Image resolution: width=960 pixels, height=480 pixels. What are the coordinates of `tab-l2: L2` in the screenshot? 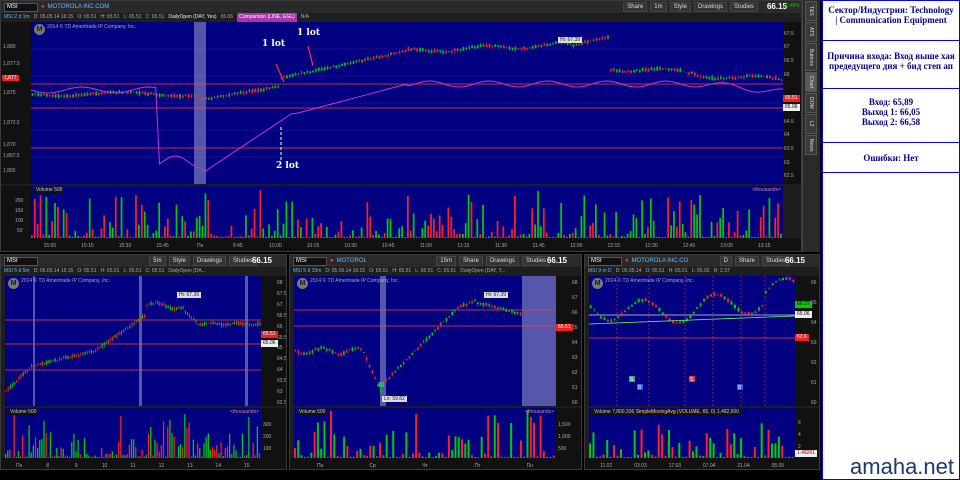 It's located at (811, 124).